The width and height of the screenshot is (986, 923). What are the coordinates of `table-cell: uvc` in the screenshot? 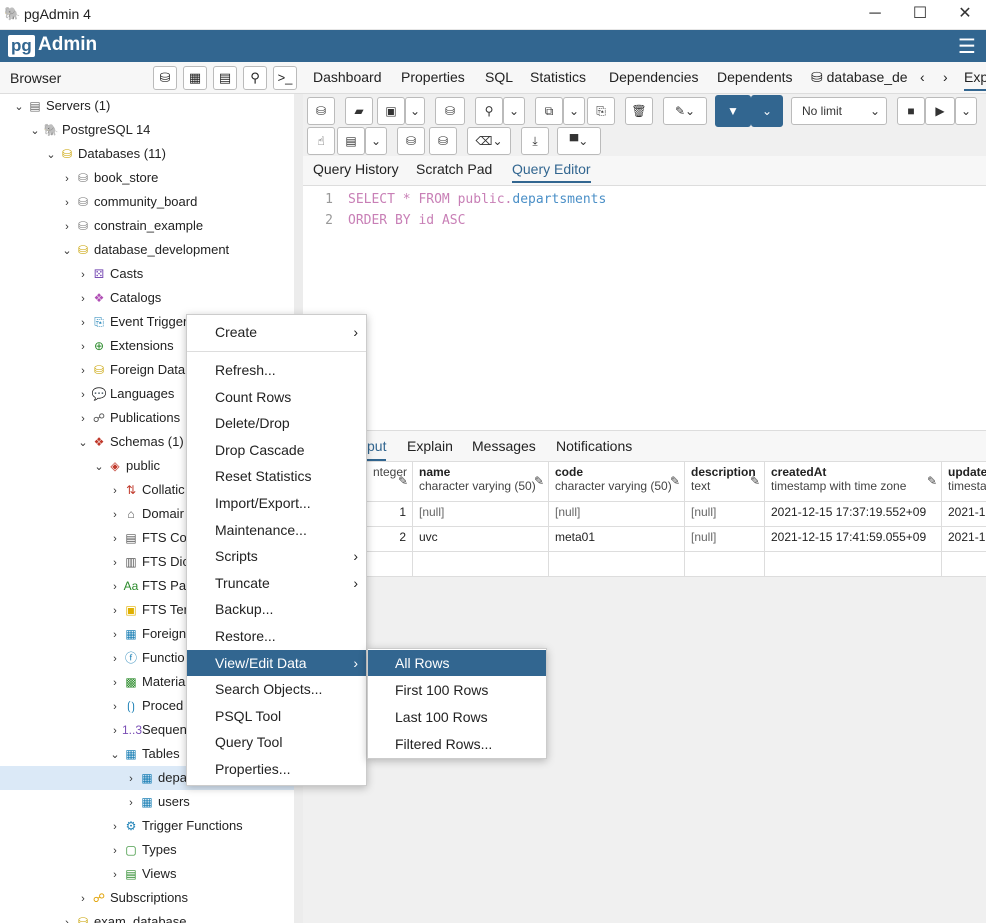 It's located at (481, 539).